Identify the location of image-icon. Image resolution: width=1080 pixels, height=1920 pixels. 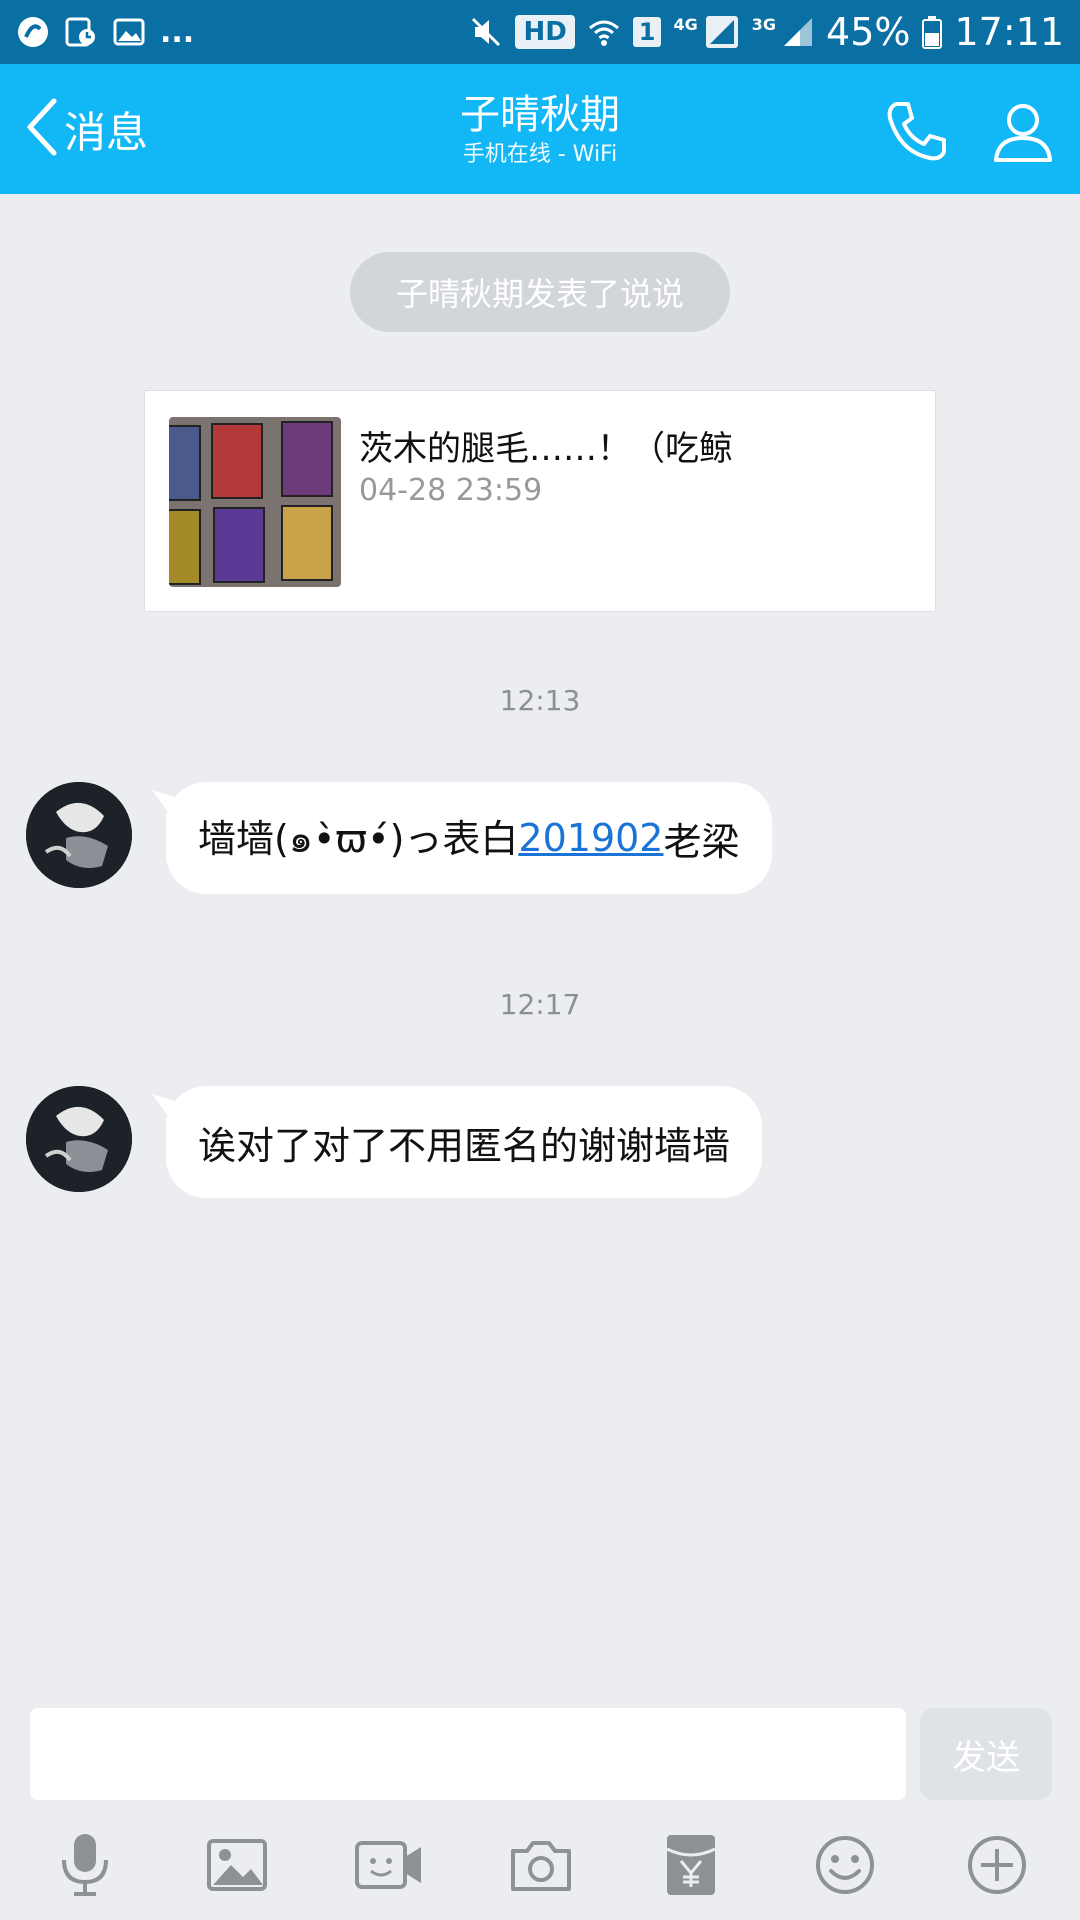
(237, 1865).